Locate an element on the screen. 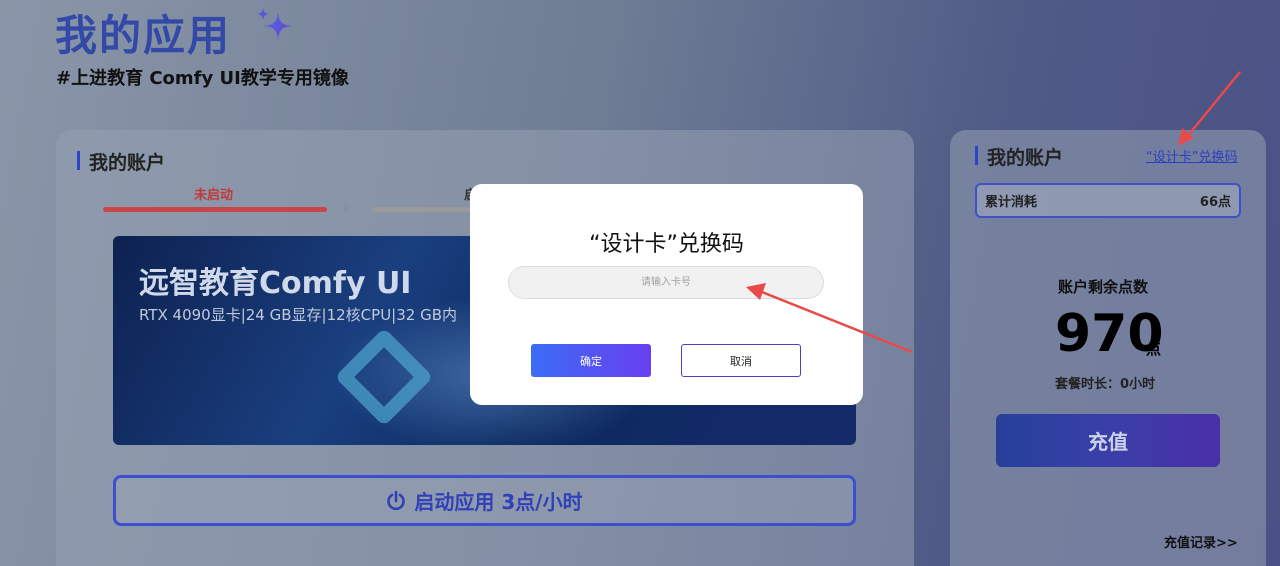 The height and width of the screenshot is (566, 1280). balance-unit: 点 is located at coordinates (1154, 349).